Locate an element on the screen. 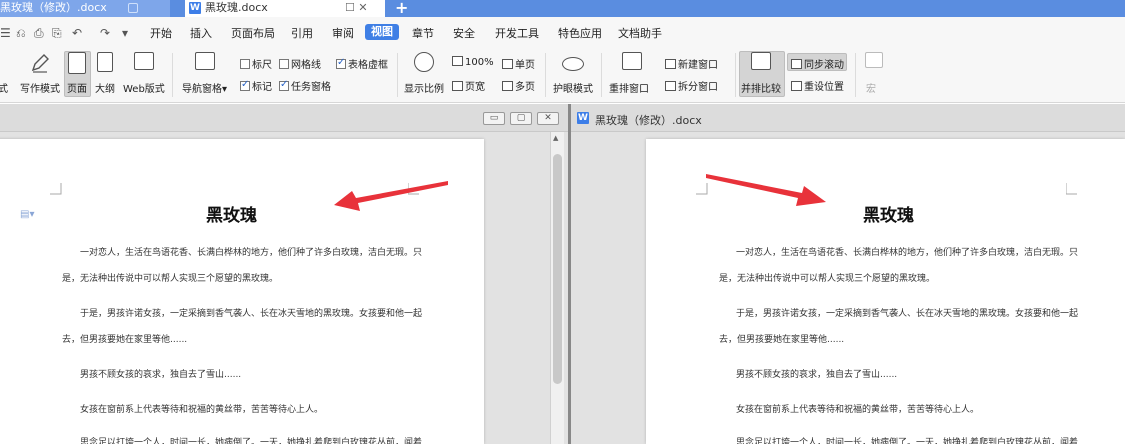  menu-references: 引用 is located at coordinates (302, 33).